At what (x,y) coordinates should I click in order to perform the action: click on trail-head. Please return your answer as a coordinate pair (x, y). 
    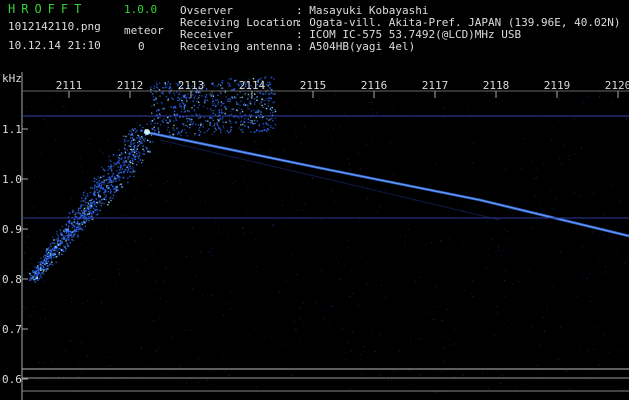
    Looking at the image, I should click on (147, 132).